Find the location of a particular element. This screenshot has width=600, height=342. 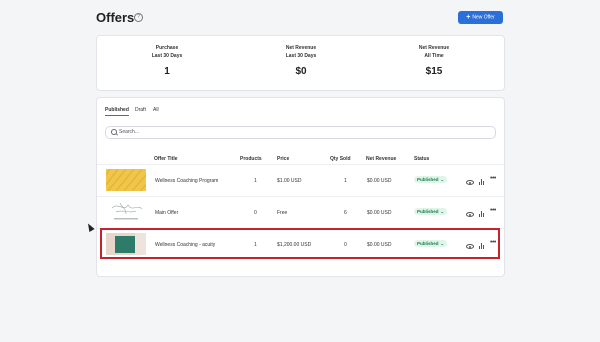

stat-net-revenue-30d: Net Revenue Last 30 Days $0 is located at coordinates (301, 60).